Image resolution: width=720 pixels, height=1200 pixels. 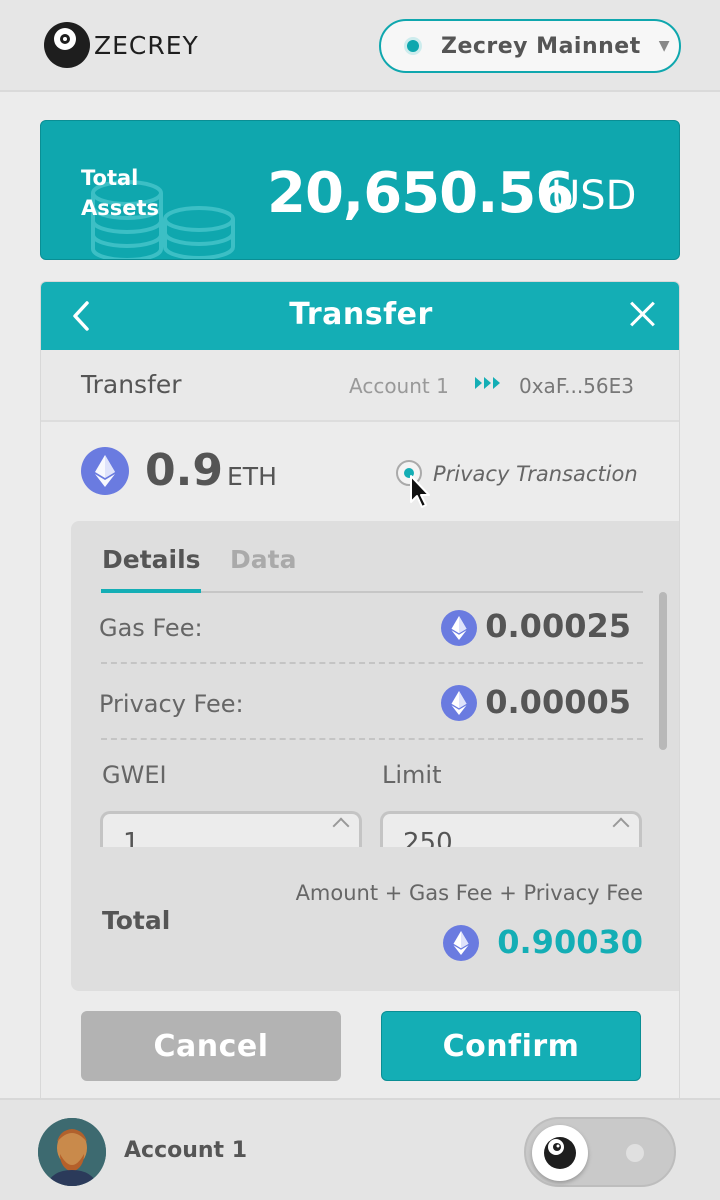 I want to click on cancel-button: Cancel, so click(x=211, y=1046).